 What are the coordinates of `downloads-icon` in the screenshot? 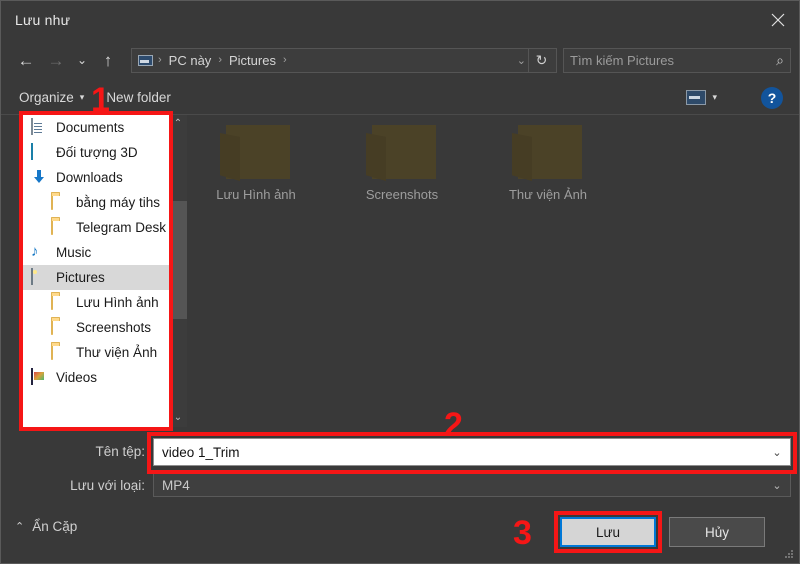 It's located at (41, 178).